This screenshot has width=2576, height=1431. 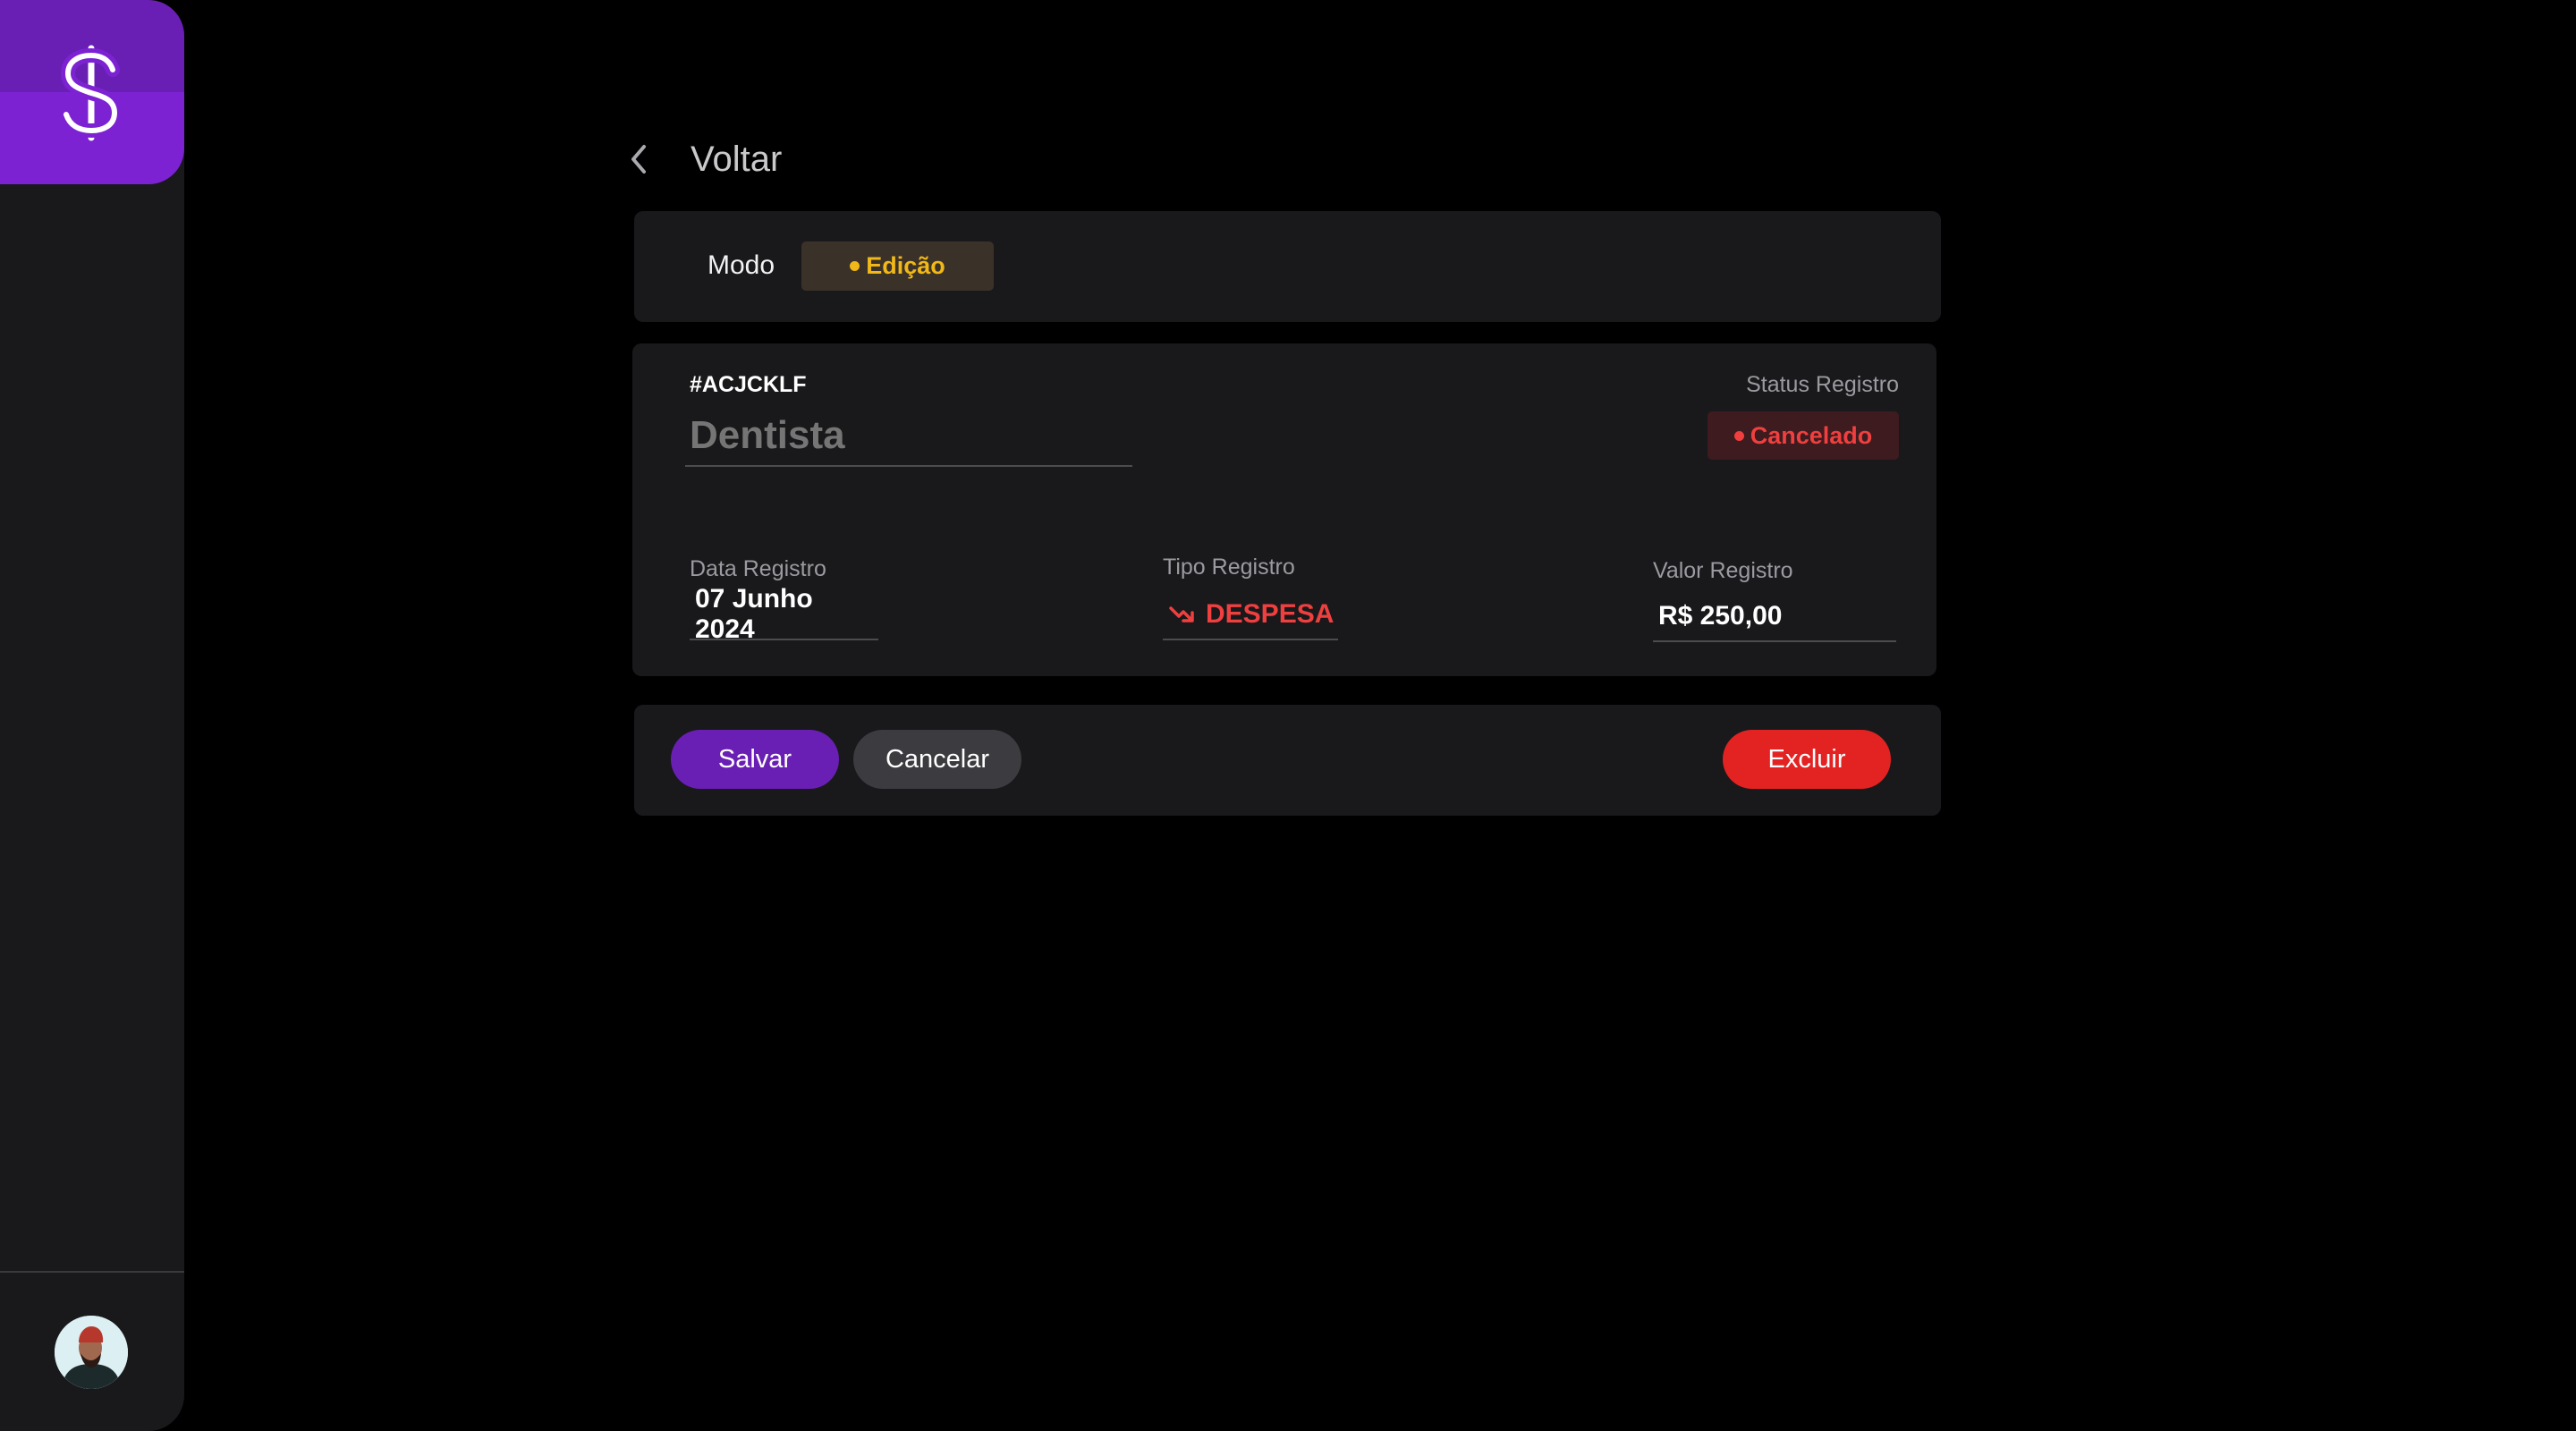 I want to click on date-field: 07 Junho 2024, so click(x=784, y=614).